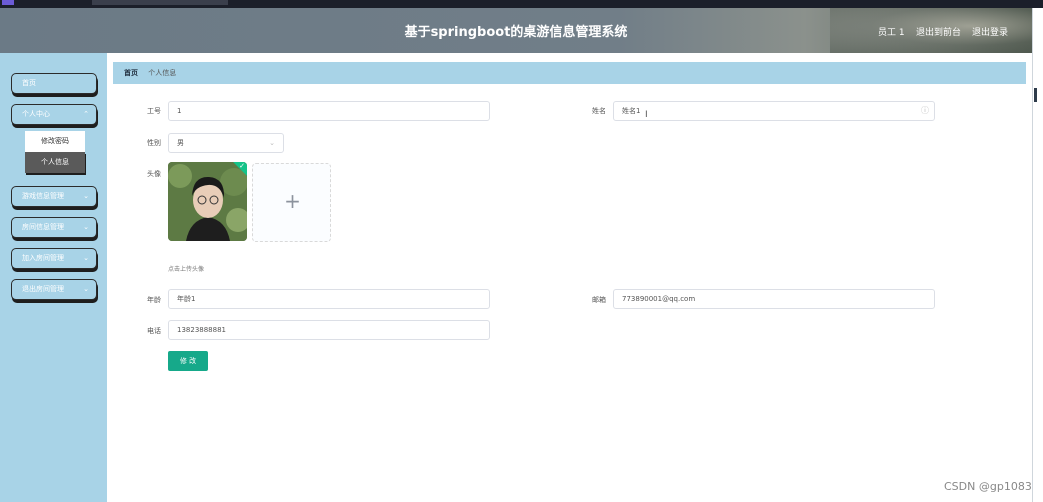 The height and width of the screenshot is (502, 1043). I want to click on job-no-value: 1, so click(179, 111).